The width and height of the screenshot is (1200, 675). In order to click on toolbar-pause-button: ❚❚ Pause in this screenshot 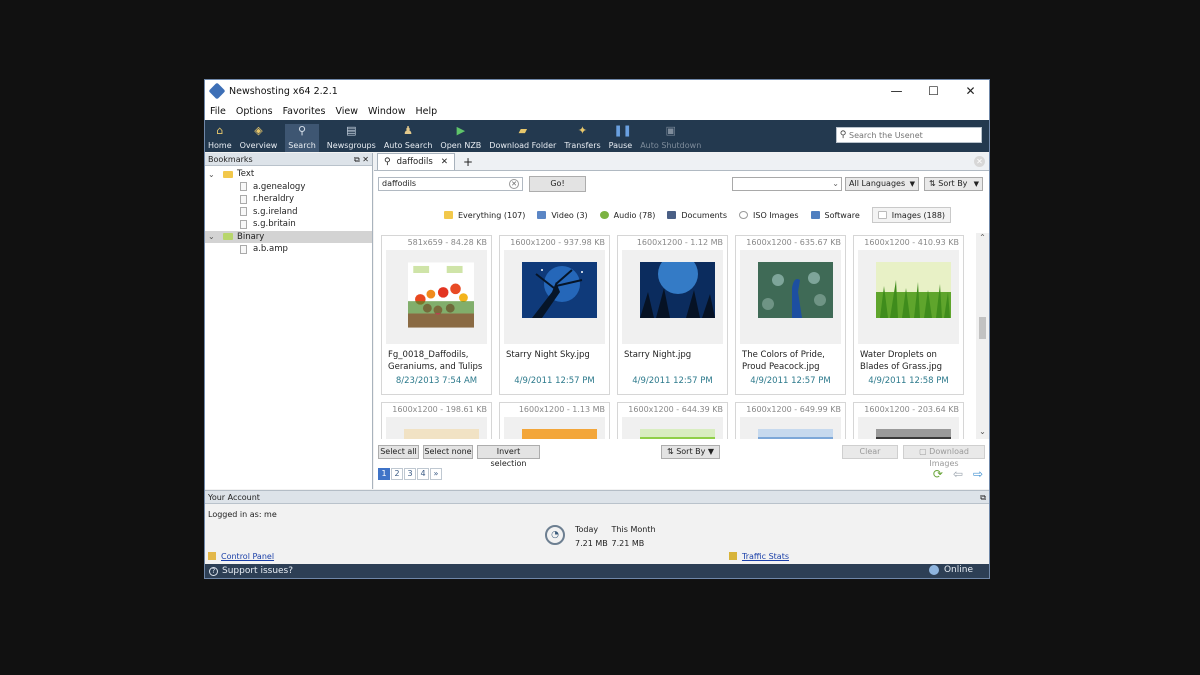, I will do `click(621, 138)`.